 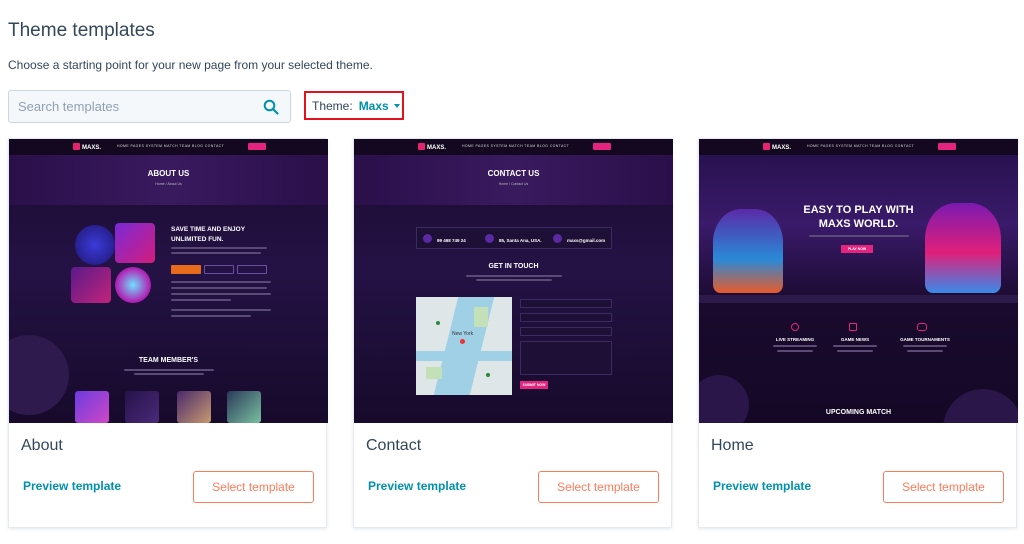 I want to click on streaming-icon, so click(x=795, y=327).